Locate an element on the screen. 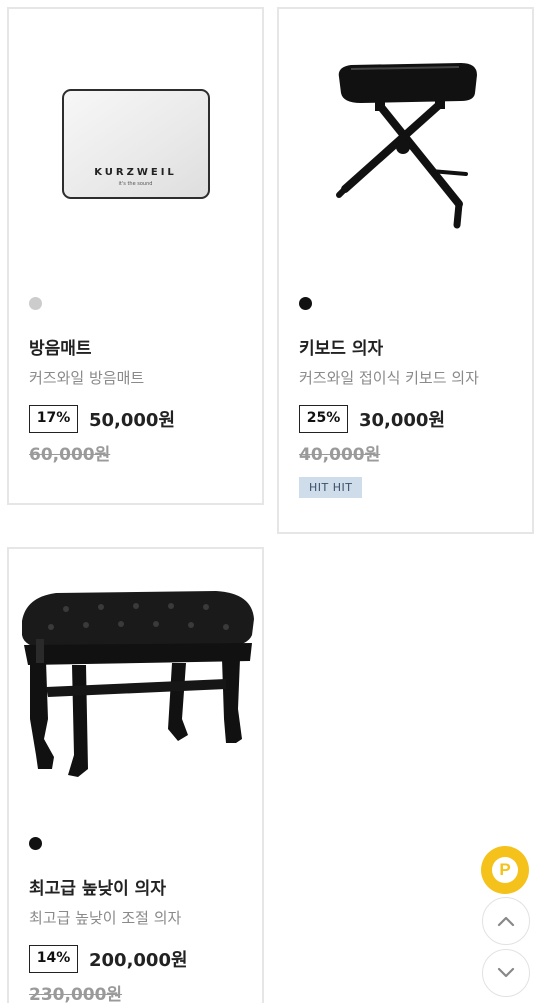 This screenshot has height=1003, width=540. piano-bench-image is located at coordinates (137, 684).